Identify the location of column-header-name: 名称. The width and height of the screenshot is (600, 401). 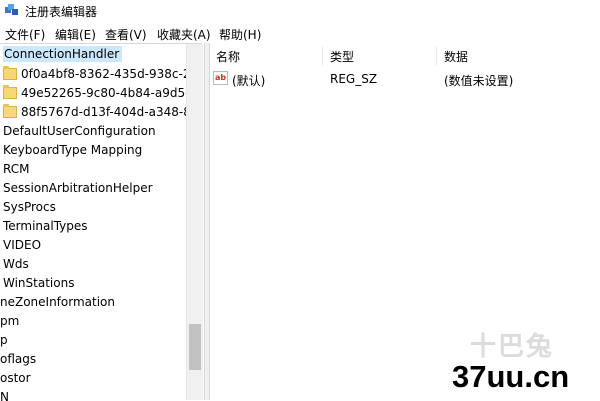
(228, 57).